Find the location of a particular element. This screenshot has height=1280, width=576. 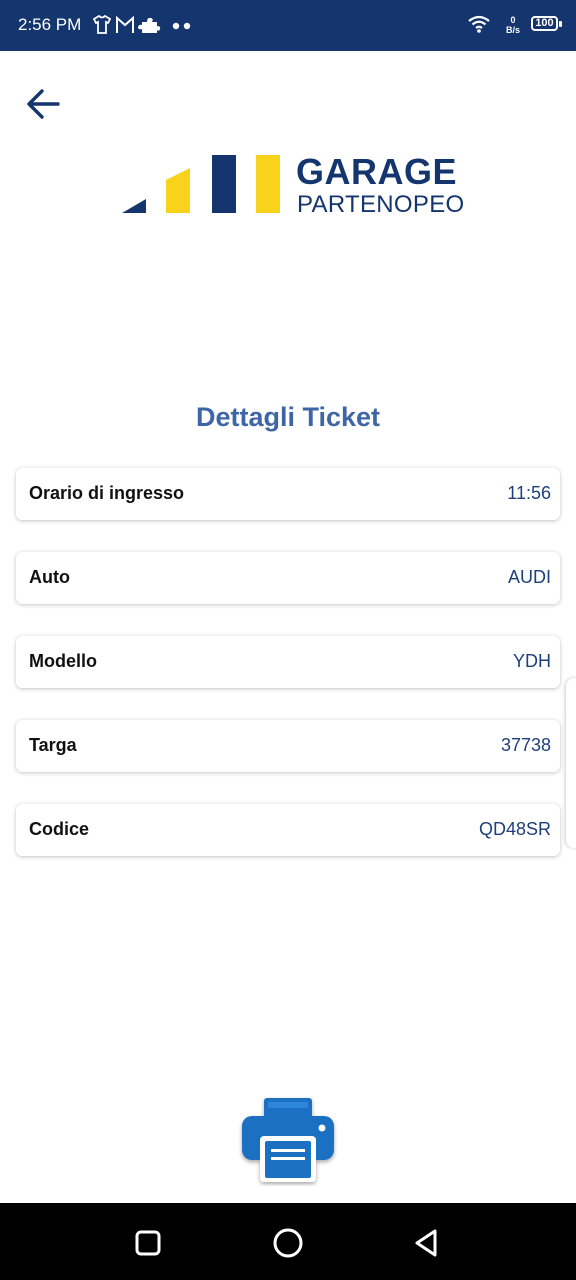

network-speed-unit: B/s is located at coordinates (512, 30).